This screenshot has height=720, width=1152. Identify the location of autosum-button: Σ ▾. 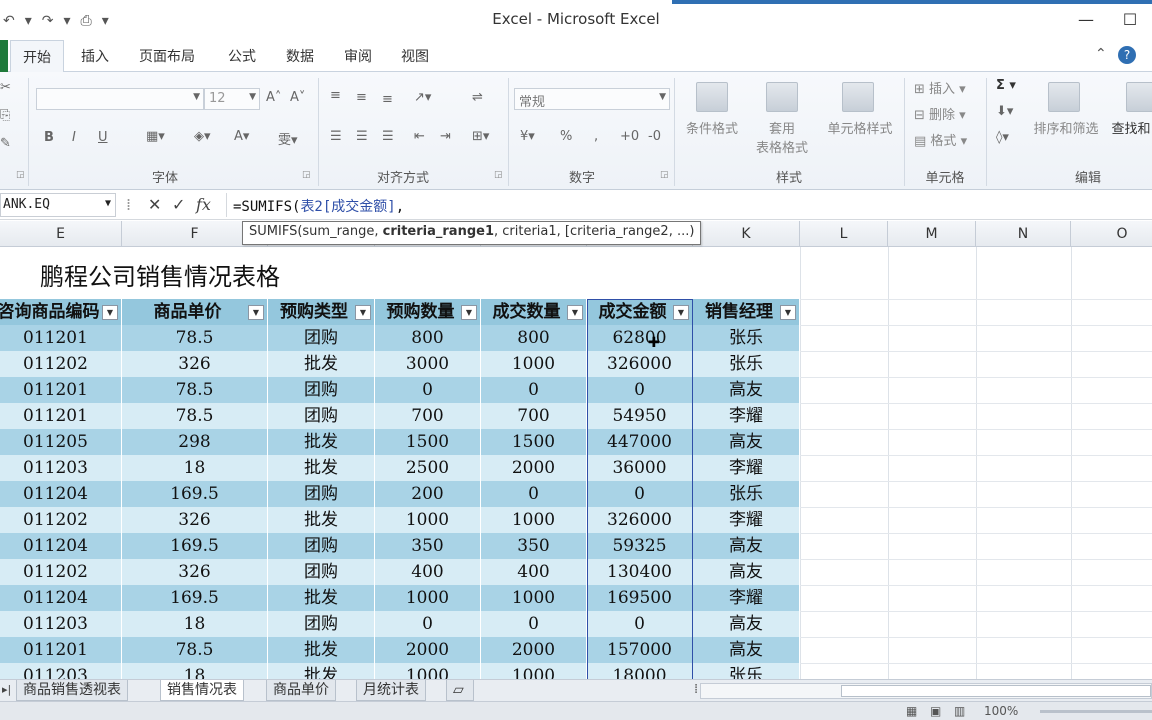
(1006, 85).